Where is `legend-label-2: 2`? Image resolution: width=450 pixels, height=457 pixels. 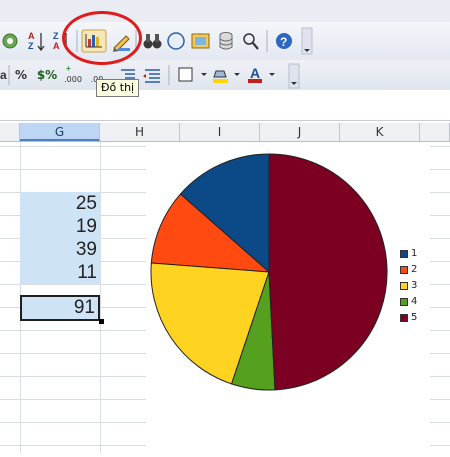
legend-label-2: 2 is located at coordinates (414, 269).